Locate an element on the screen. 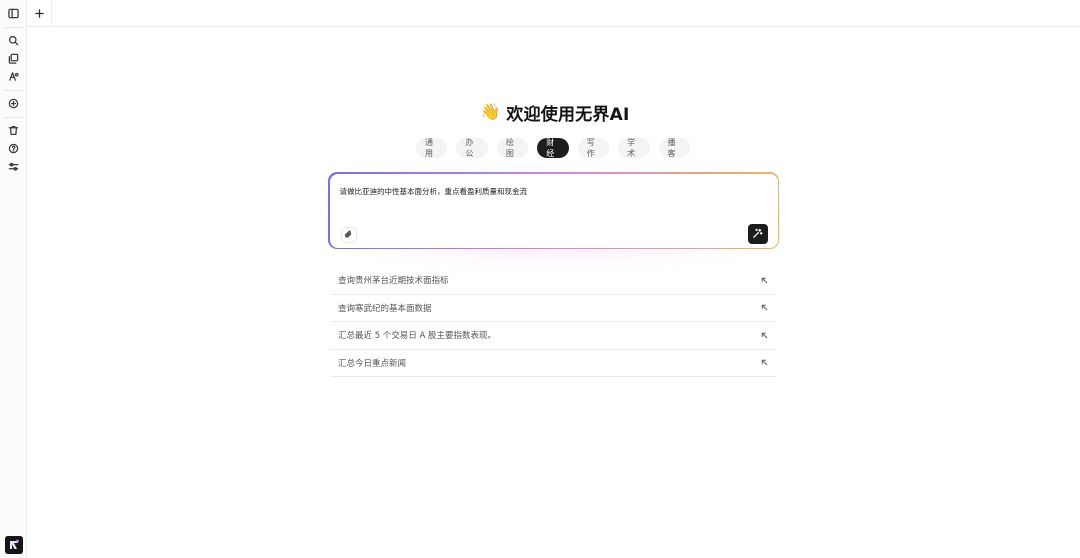 This screenshot has height=558, width=1080. add-circle-icon is located at coordinates (13, 103).